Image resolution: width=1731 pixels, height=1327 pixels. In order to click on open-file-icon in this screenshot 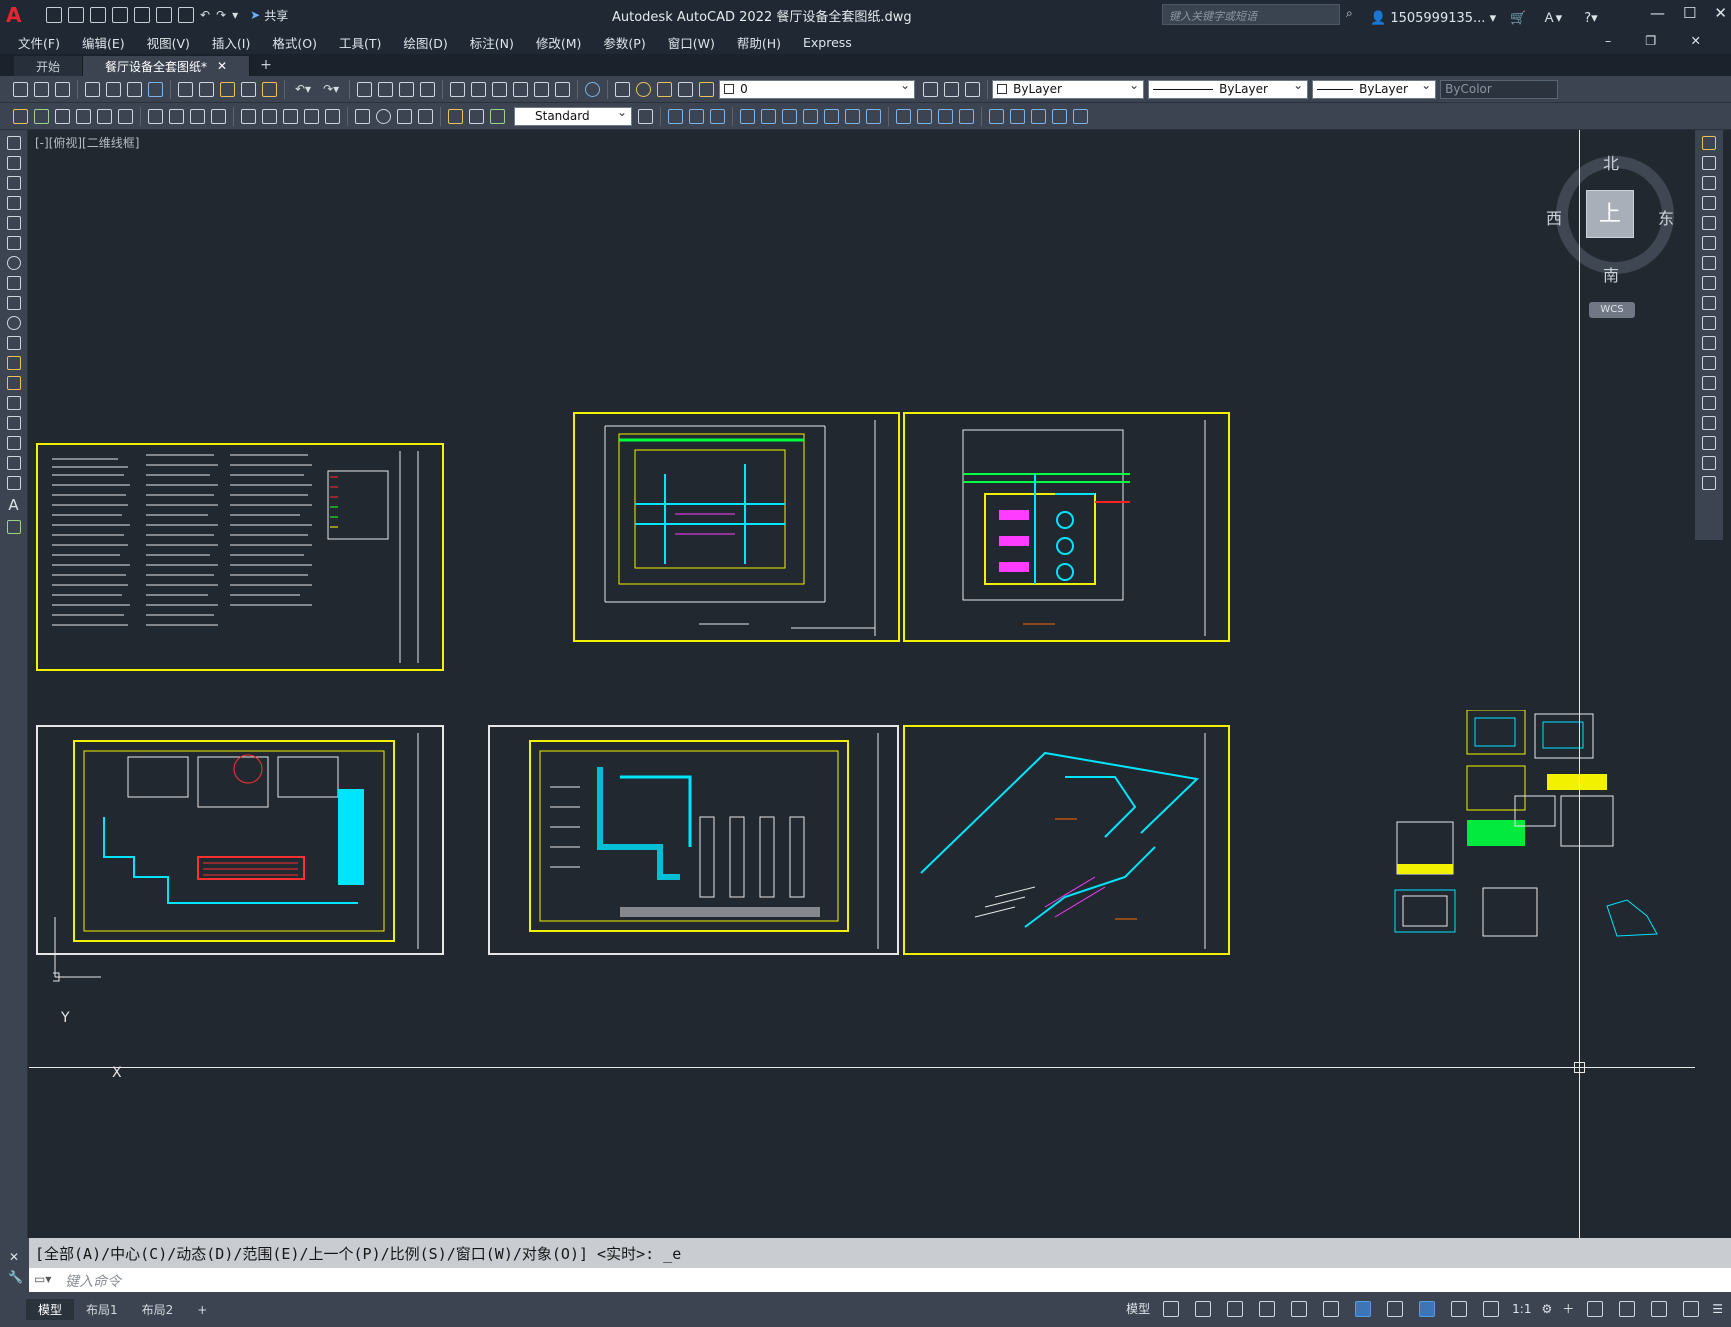, I will do `click(76, 15)`.